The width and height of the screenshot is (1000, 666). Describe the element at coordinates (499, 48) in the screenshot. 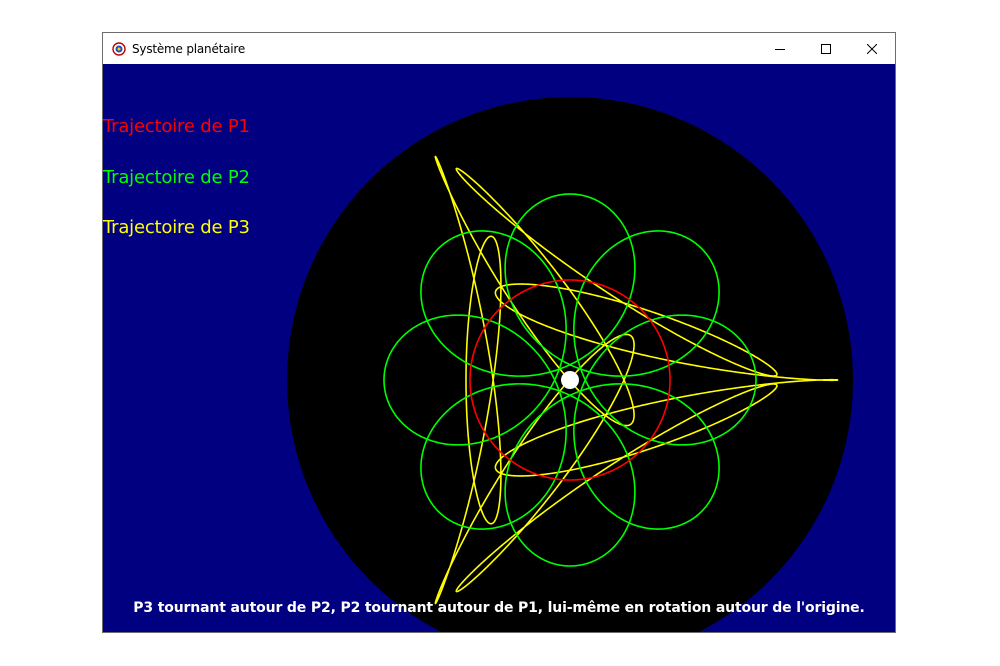

I see `title-bar: Système planétaire` at that location.